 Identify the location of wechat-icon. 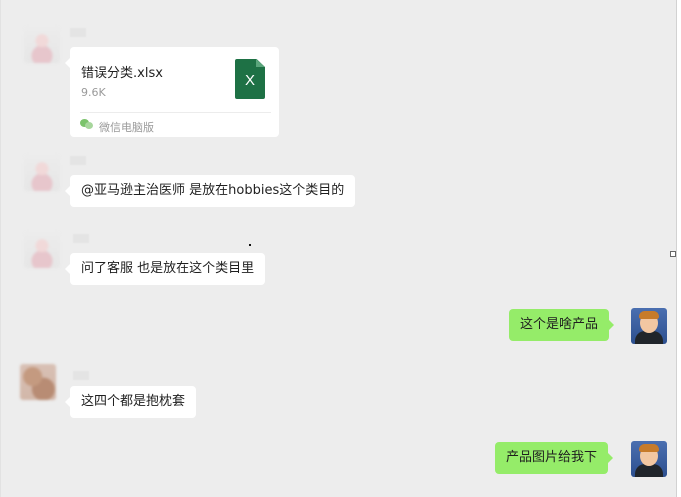
(86, 124).